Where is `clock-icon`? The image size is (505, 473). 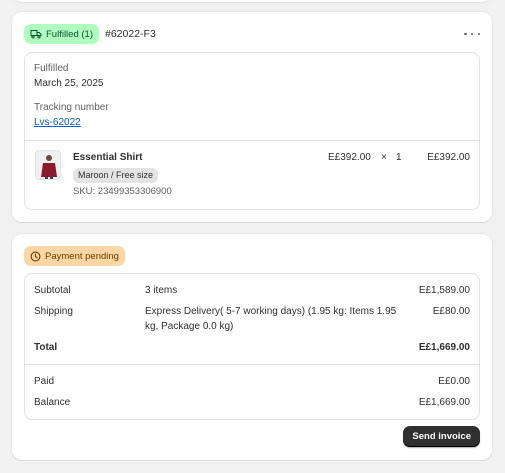
clock-icon is located at coordinates (35, 256).